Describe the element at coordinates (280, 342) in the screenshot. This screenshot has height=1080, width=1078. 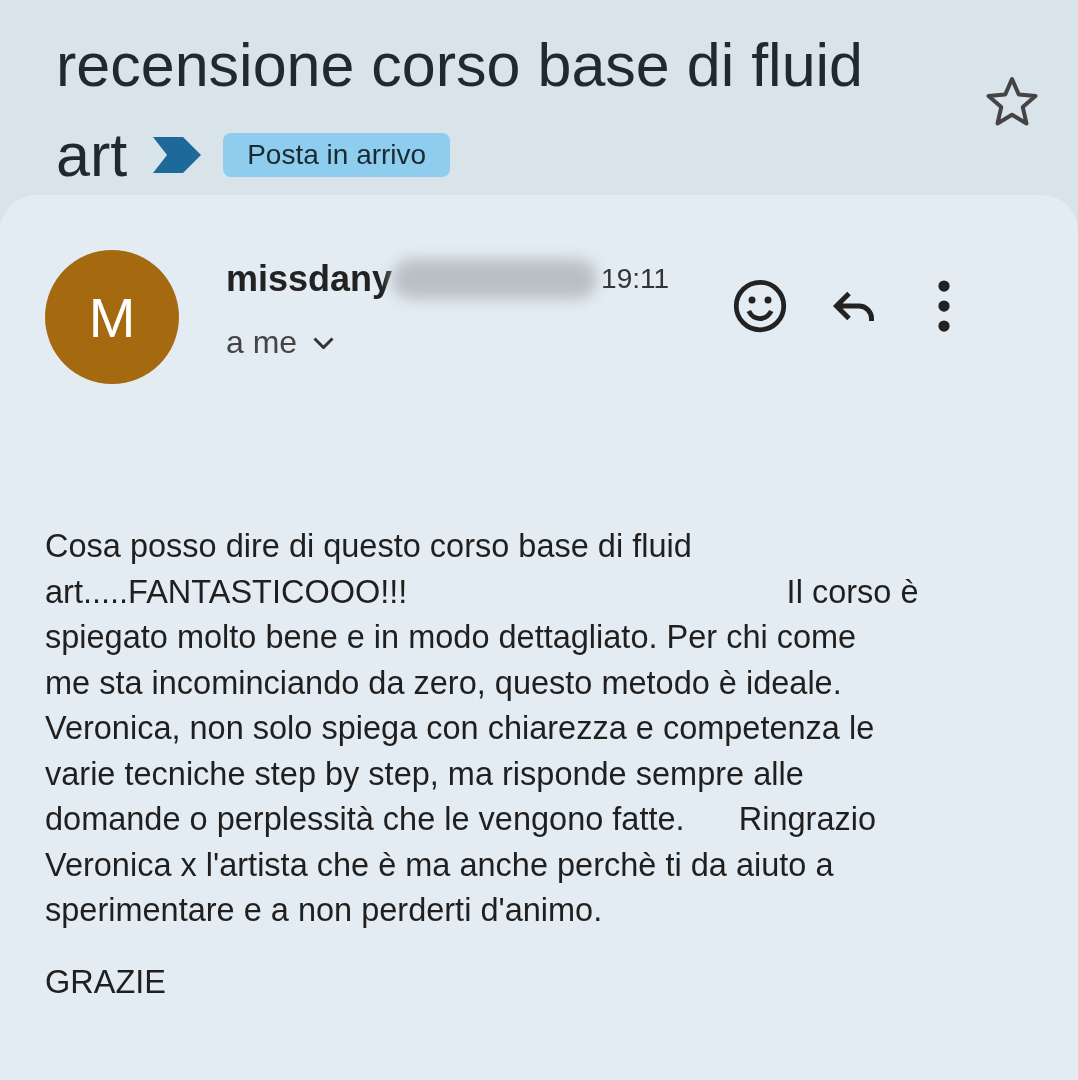
I see `recipient-toggle: a me` at that location.